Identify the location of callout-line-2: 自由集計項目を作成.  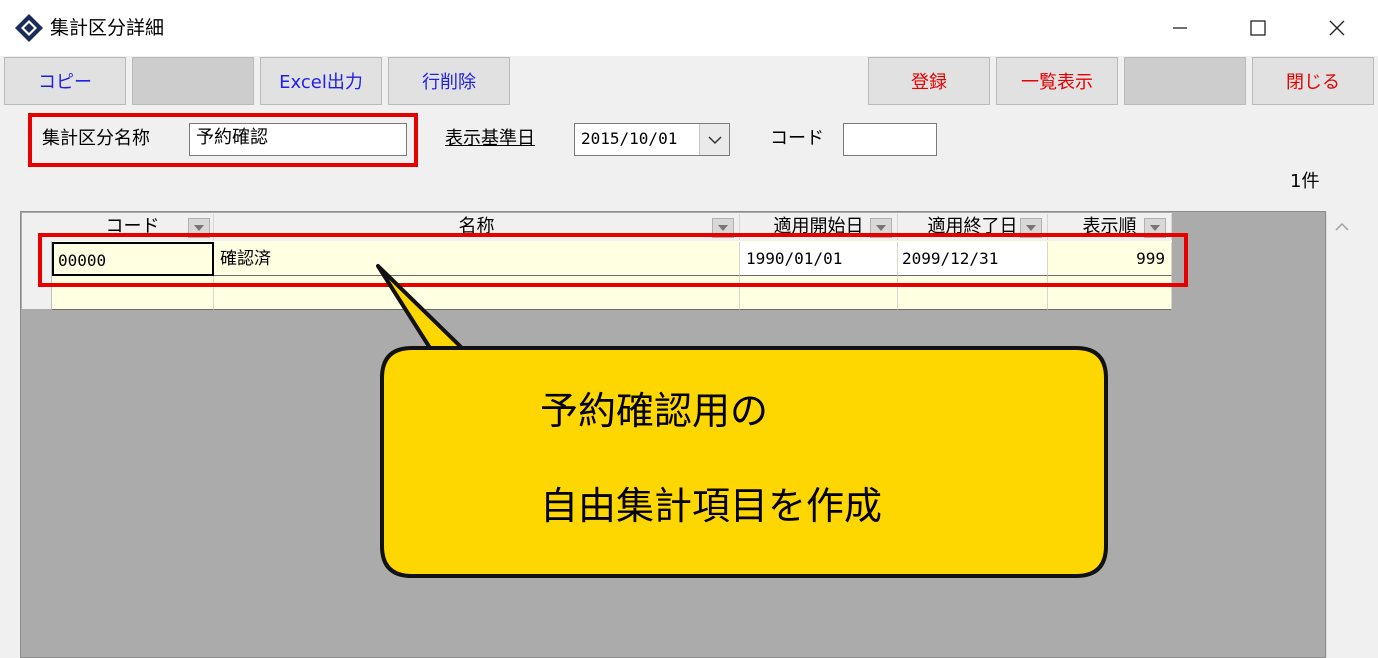
(711, 506).